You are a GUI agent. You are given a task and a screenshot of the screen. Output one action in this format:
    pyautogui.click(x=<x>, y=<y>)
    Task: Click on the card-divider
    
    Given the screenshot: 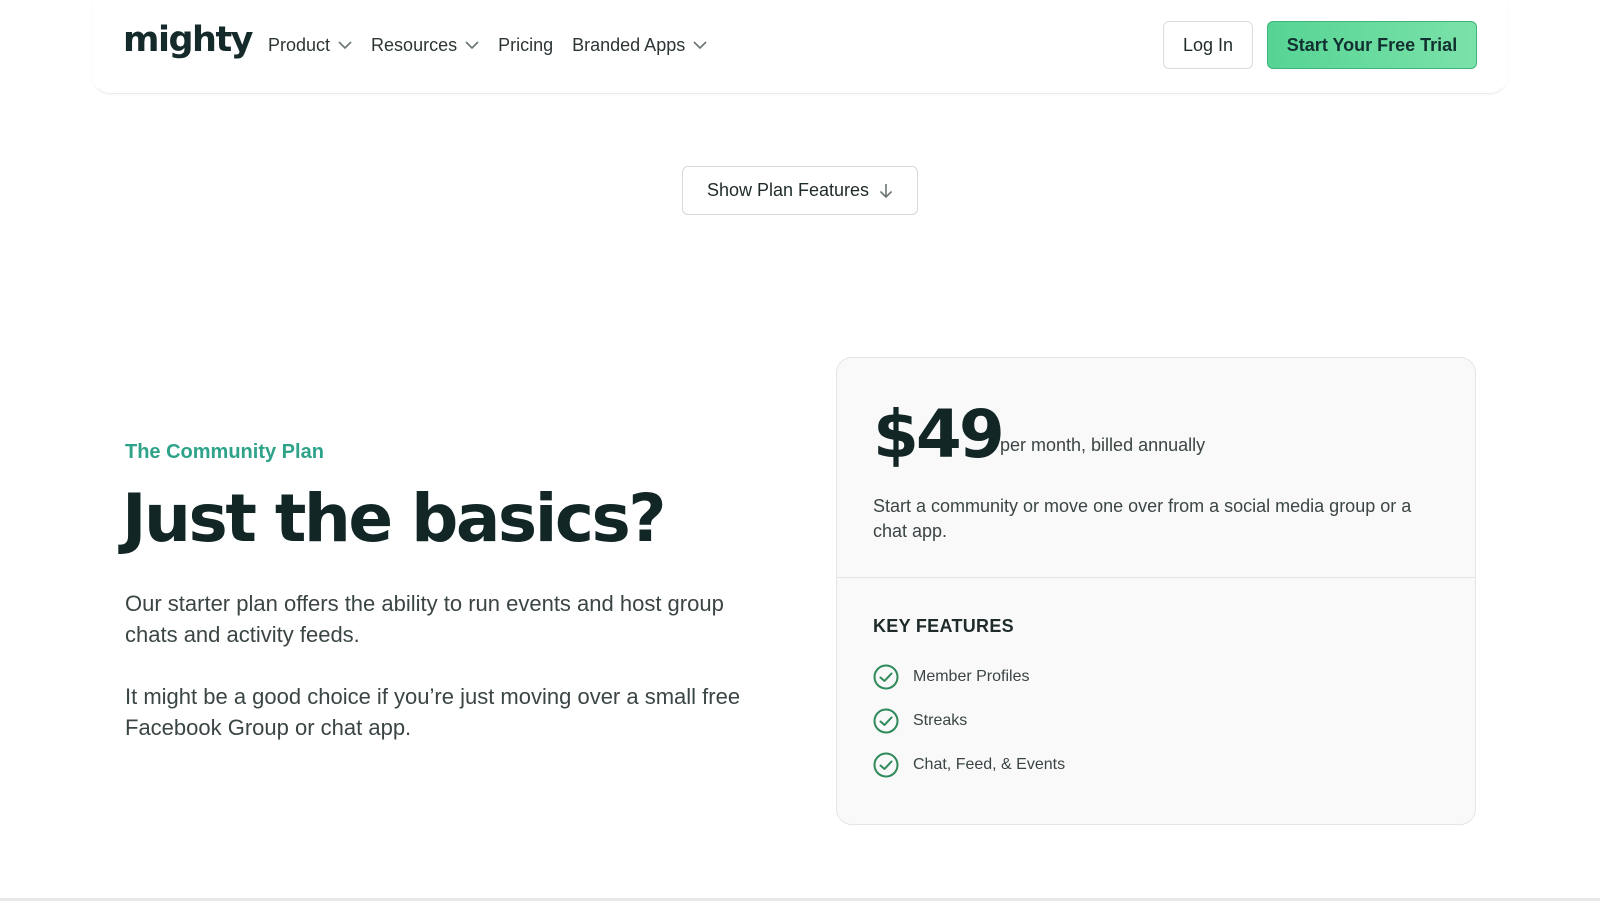 What is the action you would take?
    pyautogui.click(x=1156, y=577)
    